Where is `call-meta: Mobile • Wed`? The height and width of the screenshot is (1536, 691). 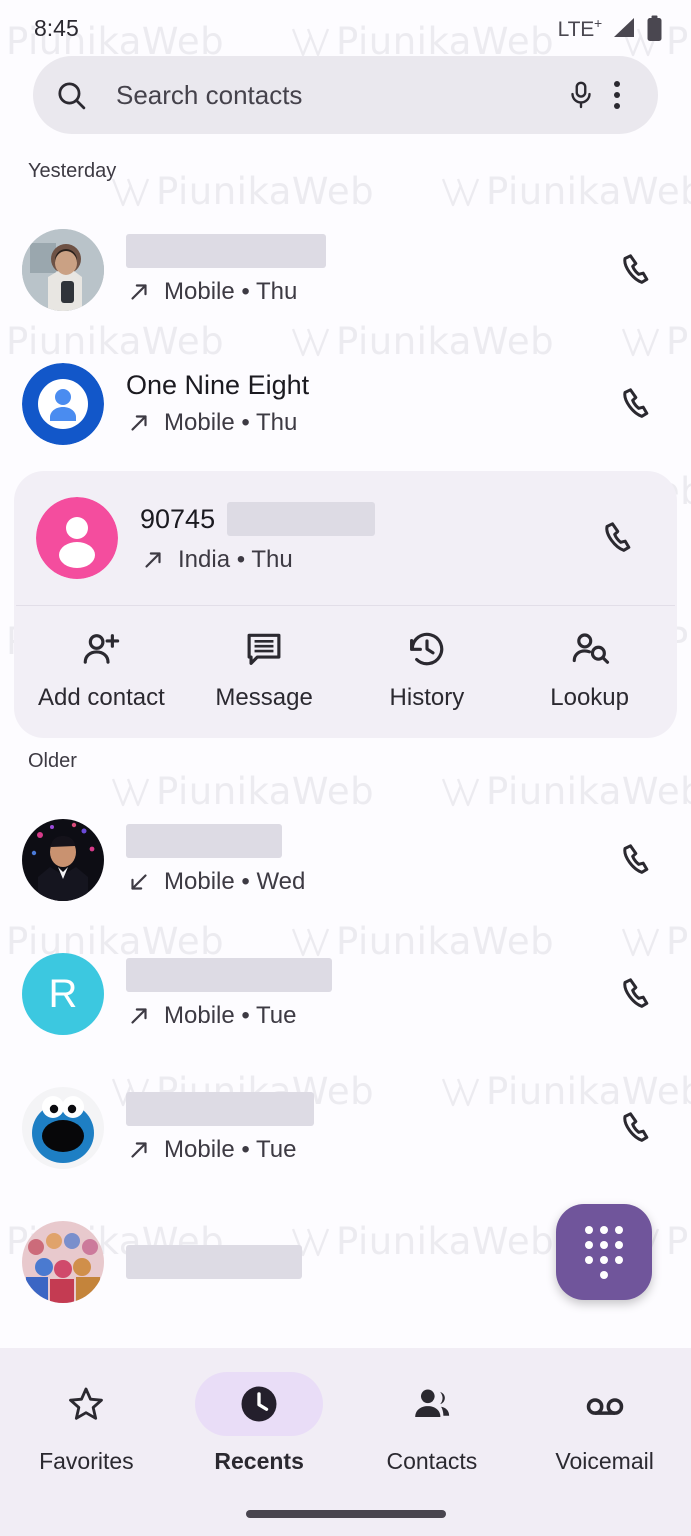 call-meta: Mobile • Wed is located at coordinates (359, 882).